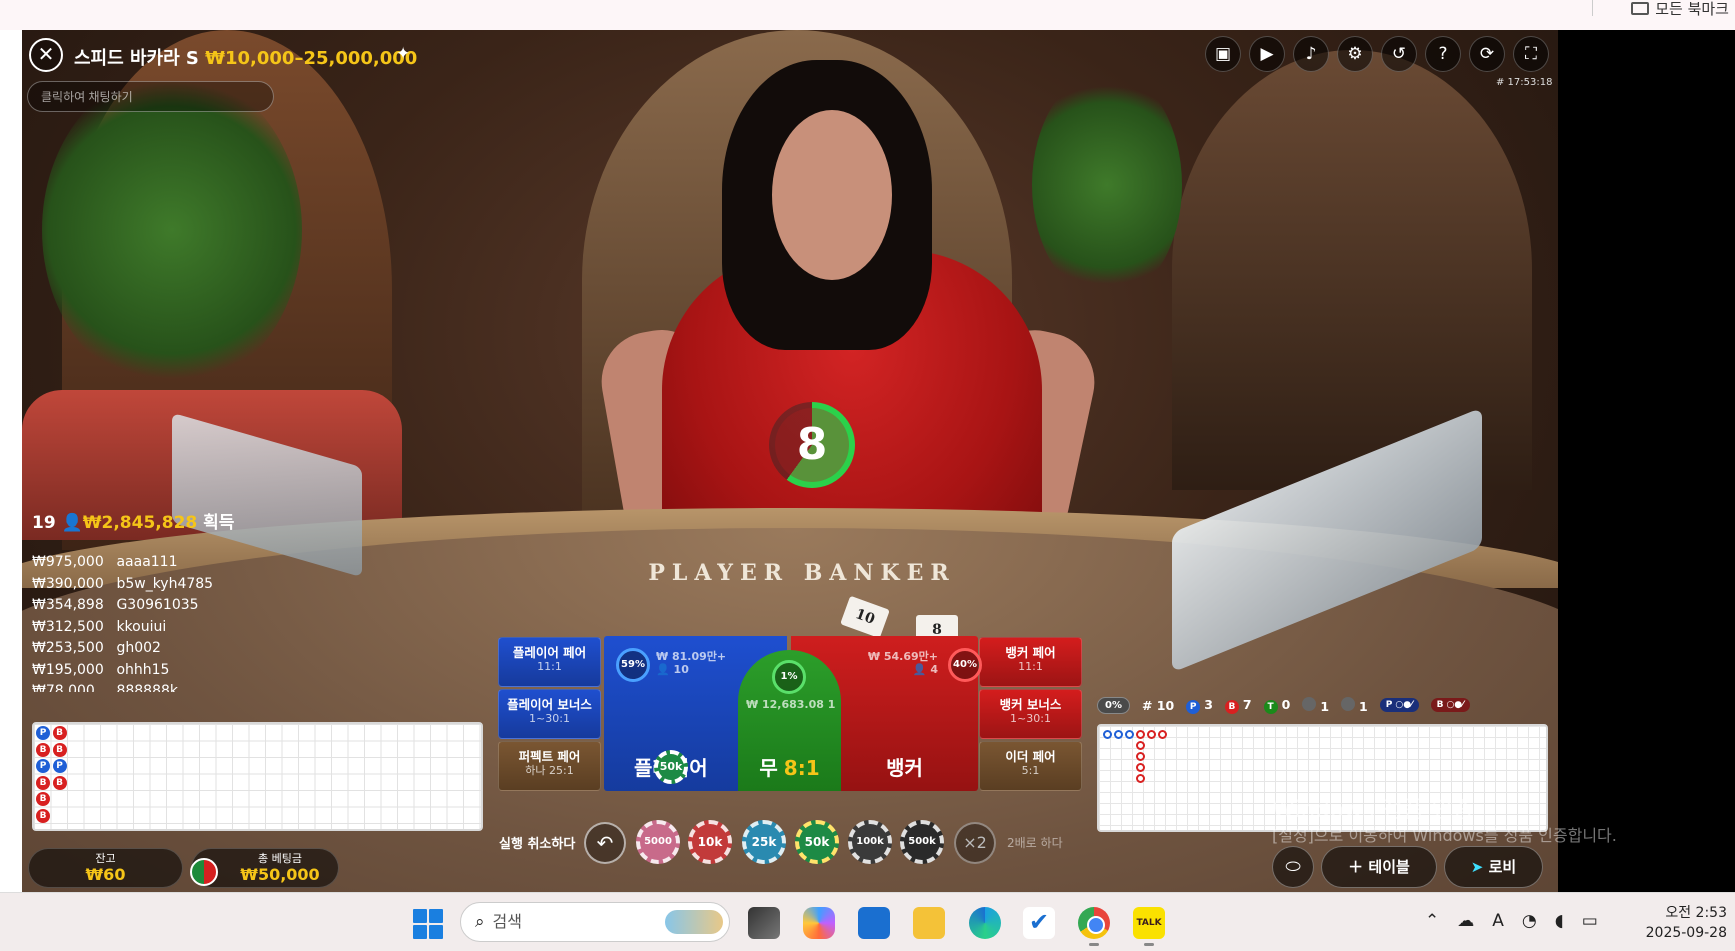  Describe the element at coordinates (257, 776) in the screenshot. I see `bead-road: PBBBPPBBBB` at that location.